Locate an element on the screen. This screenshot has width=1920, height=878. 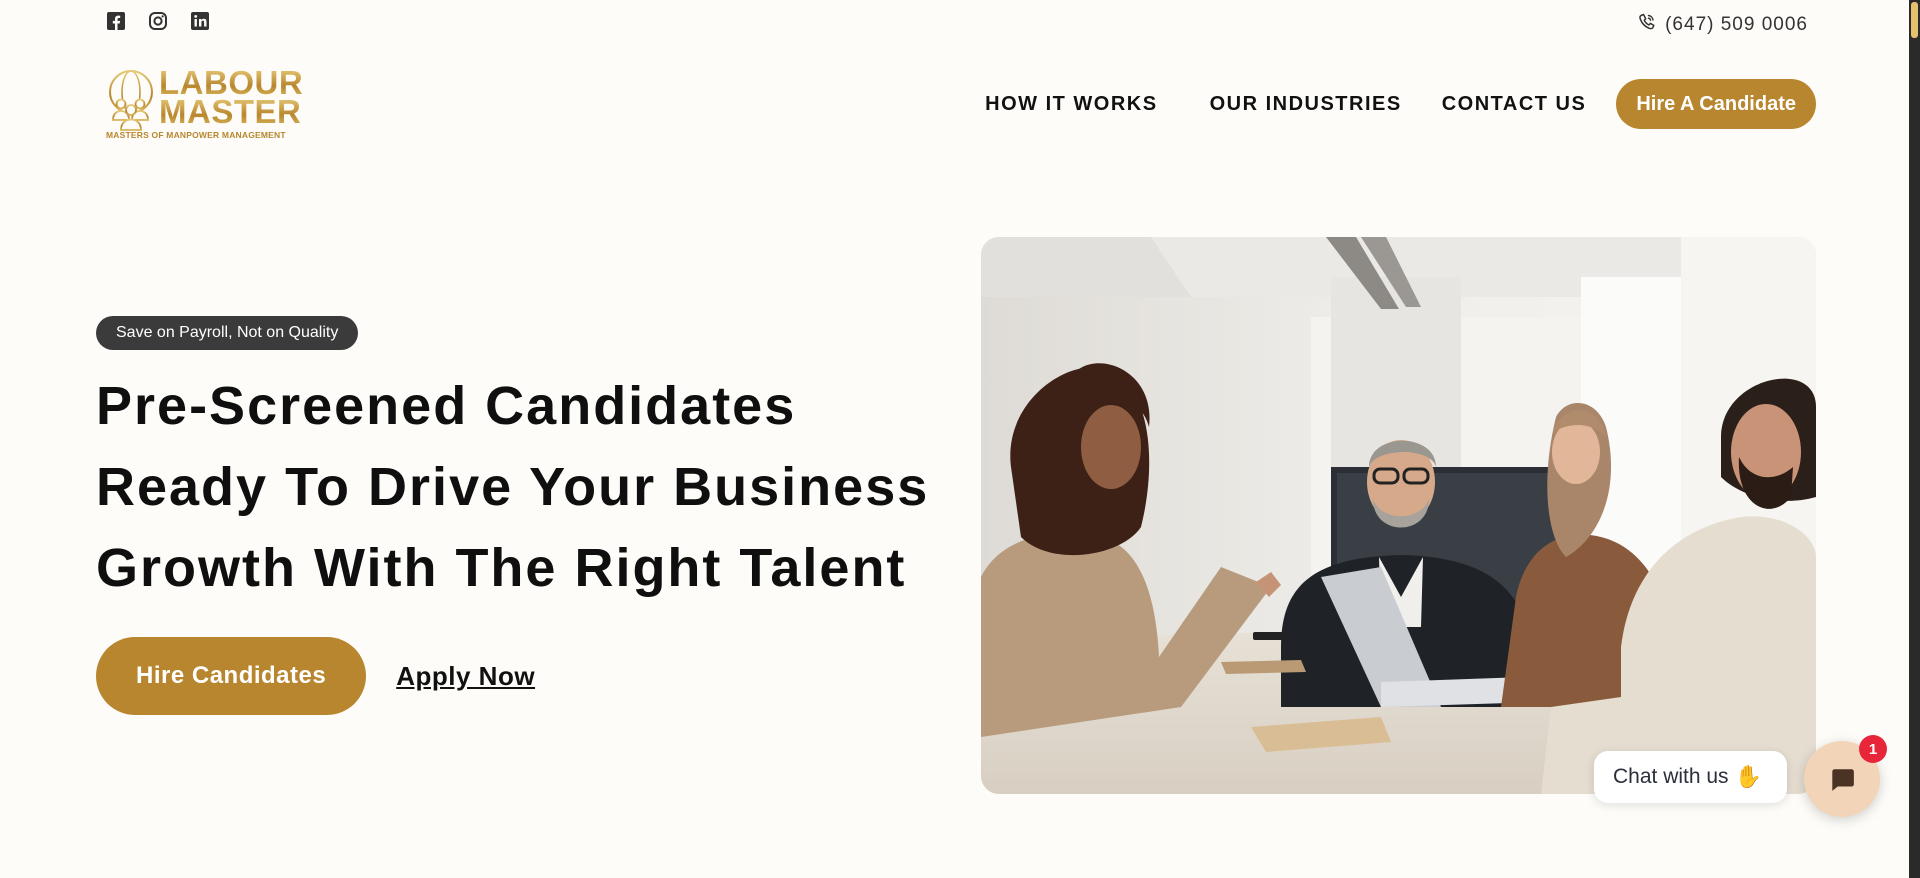
linkedin-icon is located at coordinates (200, 21).